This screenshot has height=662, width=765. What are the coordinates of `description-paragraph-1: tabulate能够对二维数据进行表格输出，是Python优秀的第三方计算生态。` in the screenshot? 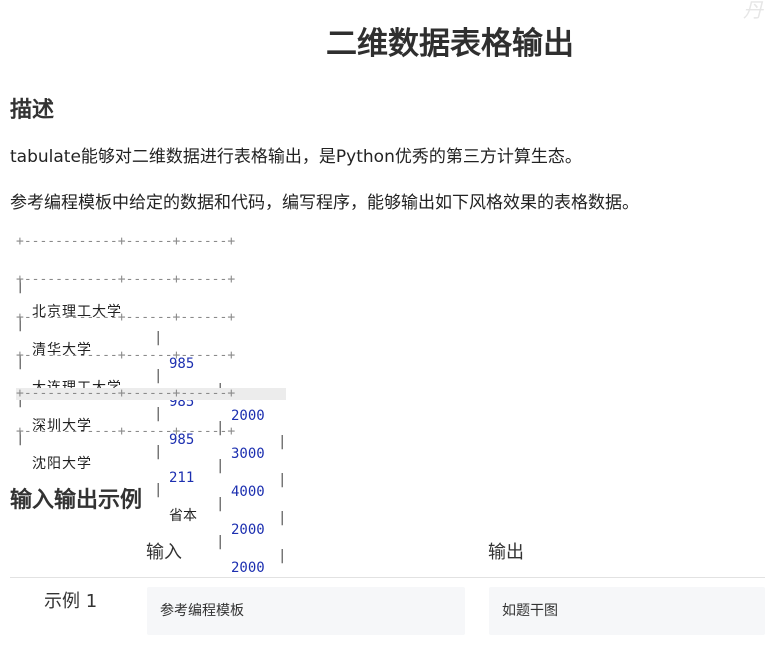 It's located at (296, 157).